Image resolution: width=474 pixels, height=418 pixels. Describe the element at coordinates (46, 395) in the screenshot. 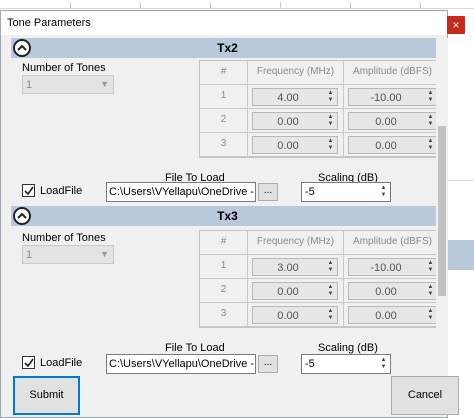

I see `submit-button: Submit` at that location.